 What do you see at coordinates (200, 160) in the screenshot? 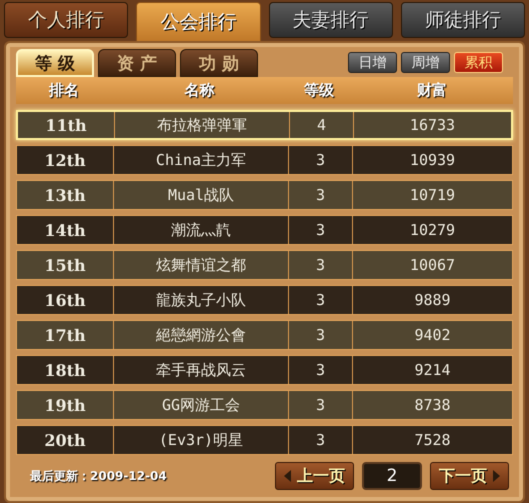
I see `table-cell: China主力军` at bounding box center [200, 160].